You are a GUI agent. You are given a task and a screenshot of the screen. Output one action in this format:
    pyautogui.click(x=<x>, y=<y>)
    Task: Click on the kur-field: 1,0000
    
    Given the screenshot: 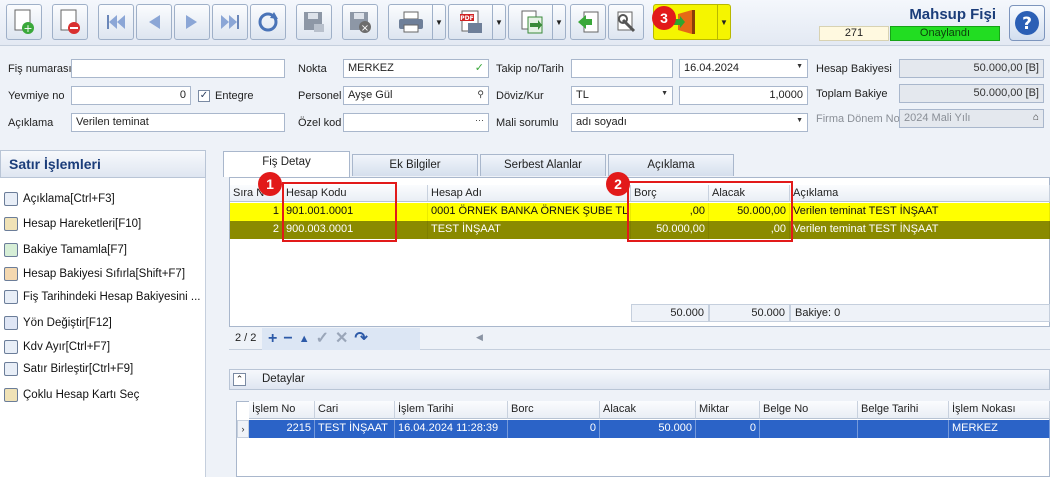 What is the action you would take?
    pyautogui.click(x=743, y=95)
    